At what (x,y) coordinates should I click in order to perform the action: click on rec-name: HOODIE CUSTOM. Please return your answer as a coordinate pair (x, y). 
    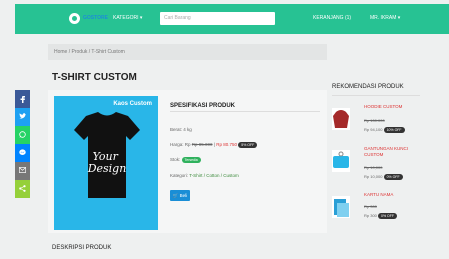
    Looking at the image, I should click on (393, 107).